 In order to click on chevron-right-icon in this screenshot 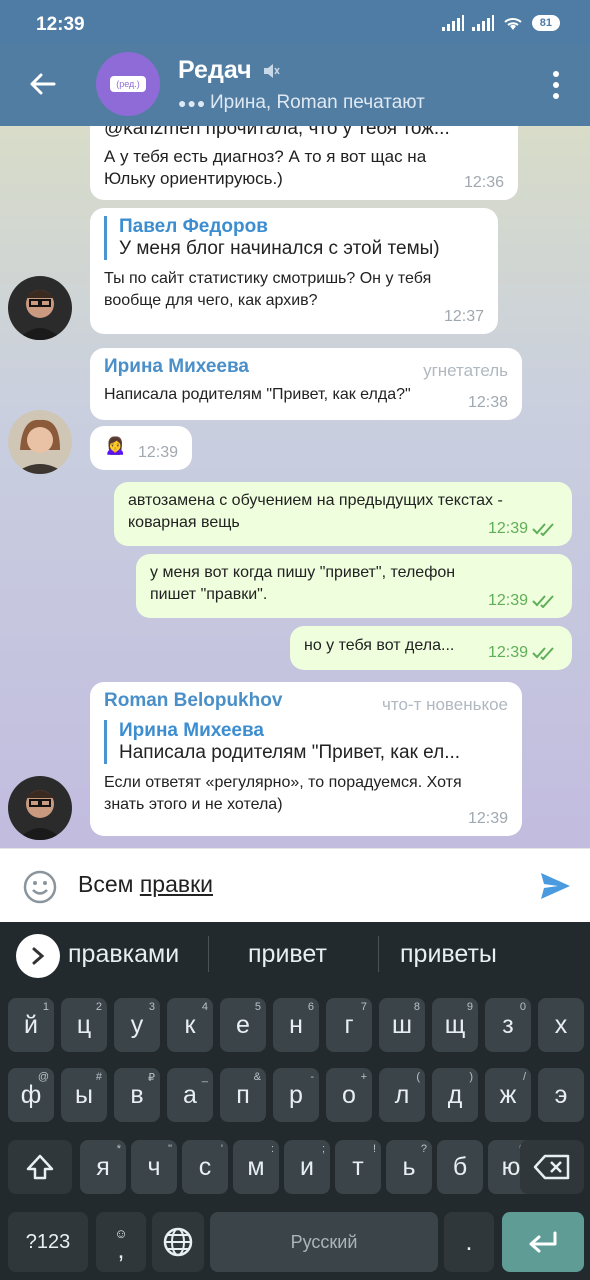, I will do `click(38, 956)`.